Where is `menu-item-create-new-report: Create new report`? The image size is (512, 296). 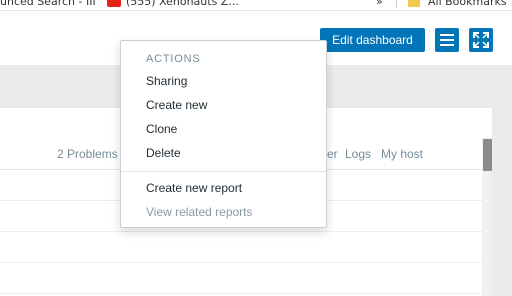 menu-item-create-new-report: Create new report is located at coordinates (194, 188).